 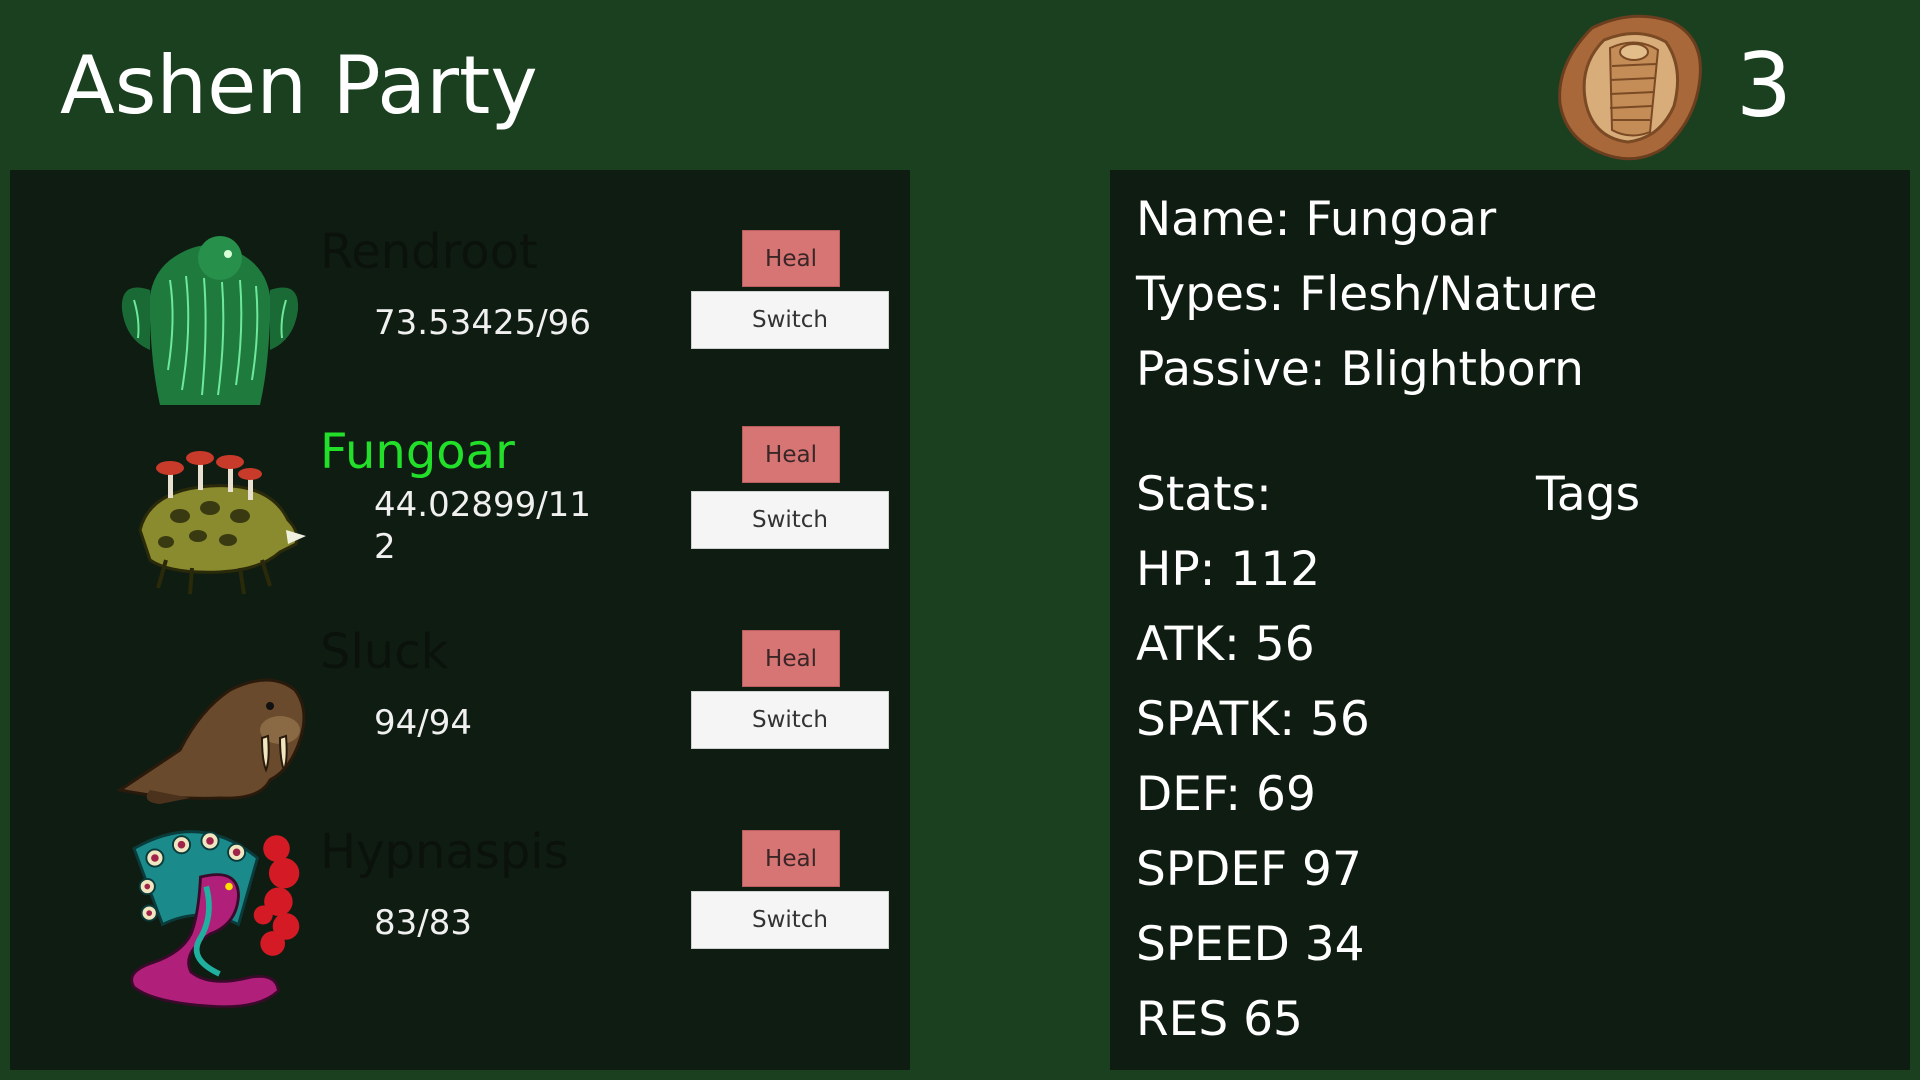 I want to click on member-hp: 73.53425/96, so click(x=482, y=323).